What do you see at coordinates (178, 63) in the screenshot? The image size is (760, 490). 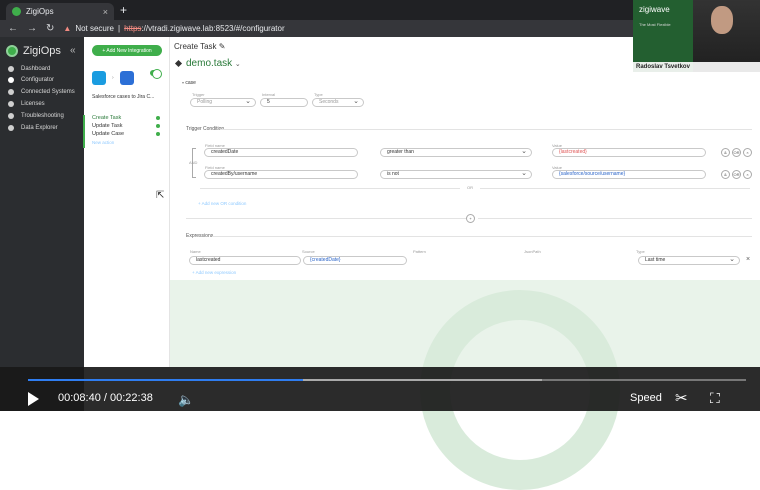 I see `diamond-icon` at bounding box center [178, 63].